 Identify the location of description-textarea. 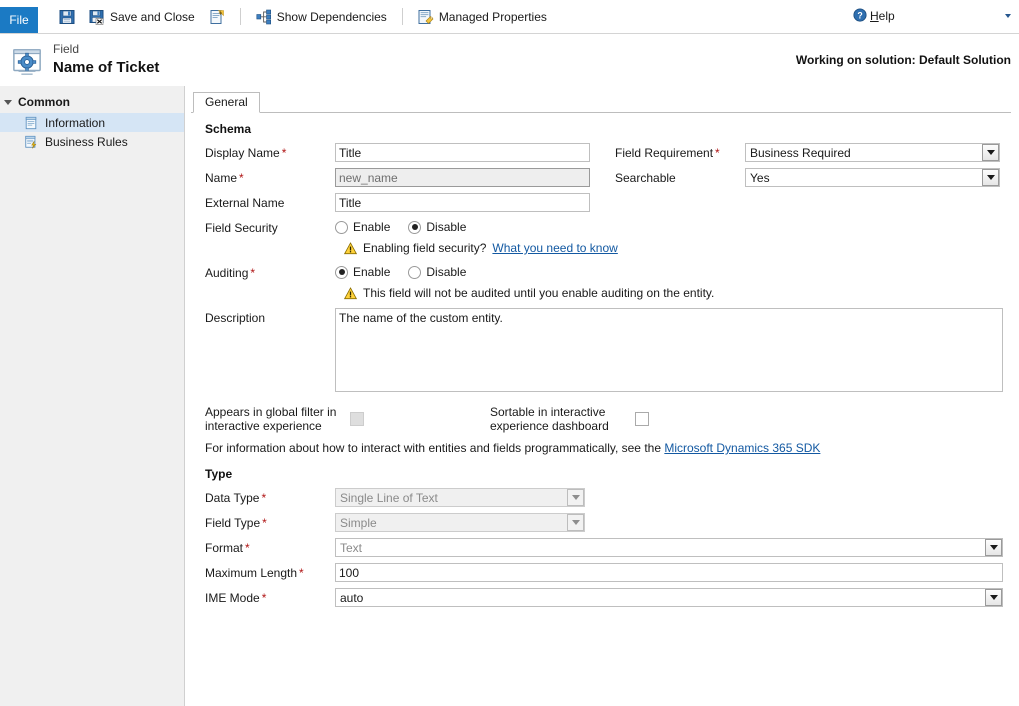
(669, 350).